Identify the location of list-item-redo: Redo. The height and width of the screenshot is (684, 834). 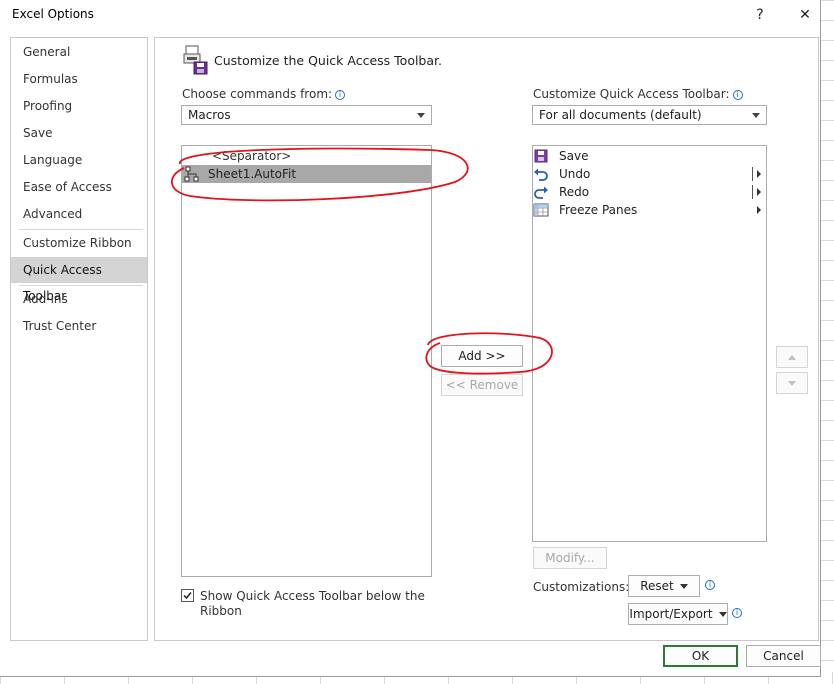
(649, 192).